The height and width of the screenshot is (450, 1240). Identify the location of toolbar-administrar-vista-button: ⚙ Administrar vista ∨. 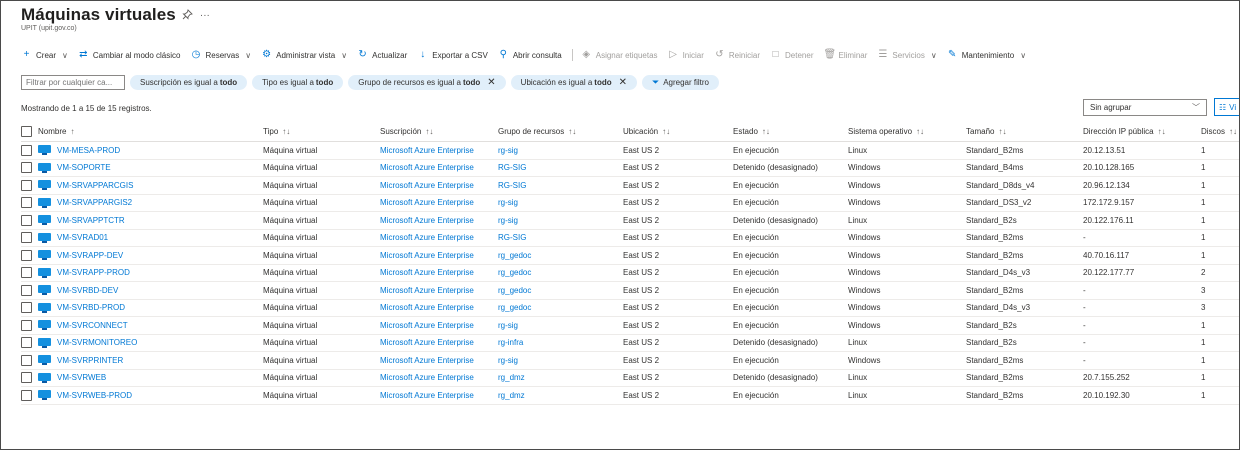
(304, 55).